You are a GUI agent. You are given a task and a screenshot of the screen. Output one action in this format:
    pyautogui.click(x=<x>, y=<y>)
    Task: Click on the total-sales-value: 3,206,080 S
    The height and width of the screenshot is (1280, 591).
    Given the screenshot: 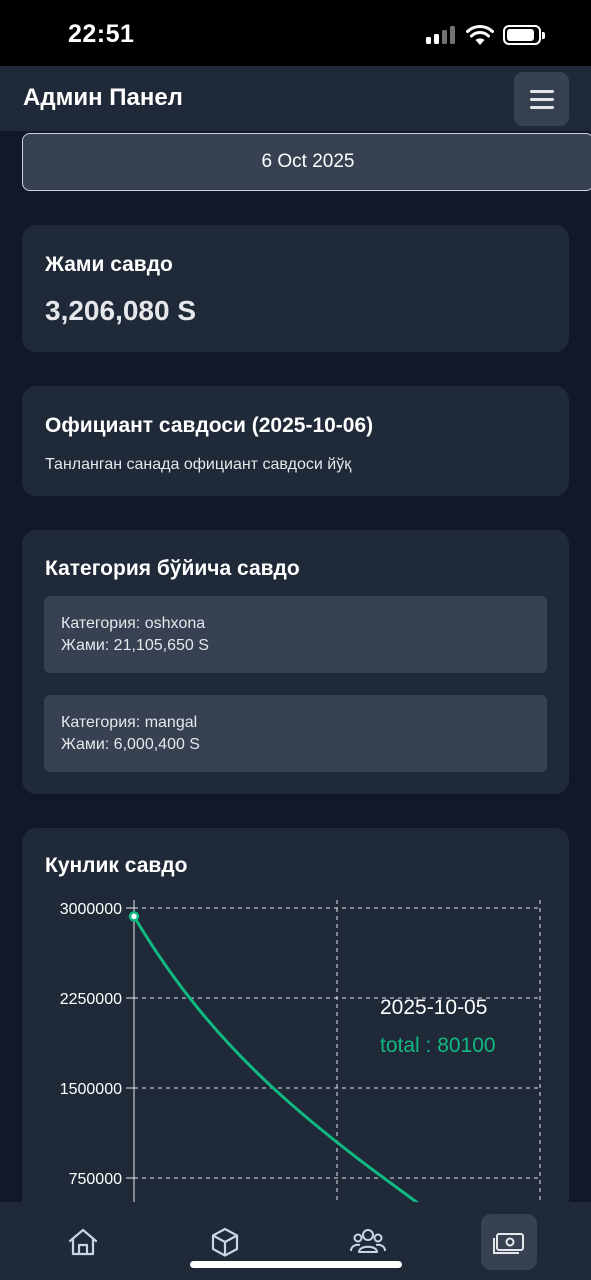 What is the action you would take?
    pyautogui.click(x=121, y=310)
    